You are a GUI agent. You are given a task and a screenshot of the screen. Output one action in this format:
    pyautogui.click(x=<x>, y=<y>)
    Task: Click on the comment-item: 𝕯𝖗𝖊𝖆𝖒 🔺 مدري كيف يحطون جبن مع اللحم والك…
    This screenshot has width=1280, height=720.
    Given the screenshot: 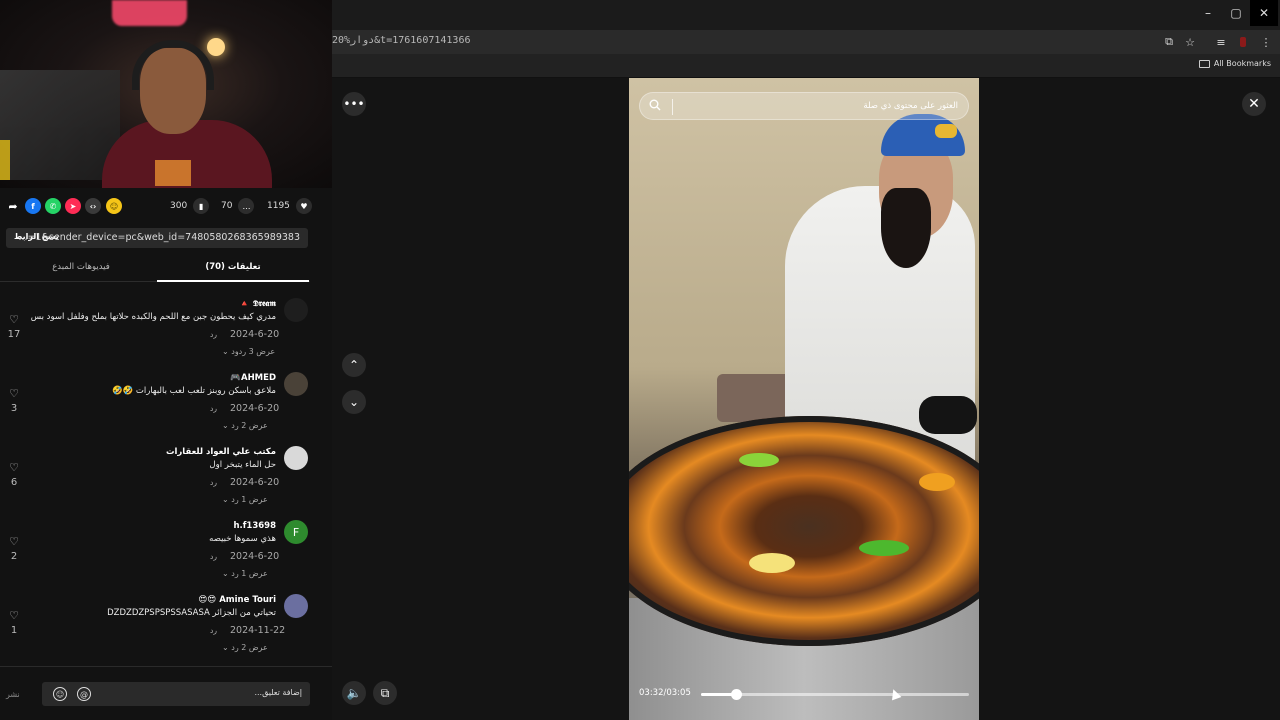 What is the action you would take?
    pyautogui.click(x=160, y=333)
    